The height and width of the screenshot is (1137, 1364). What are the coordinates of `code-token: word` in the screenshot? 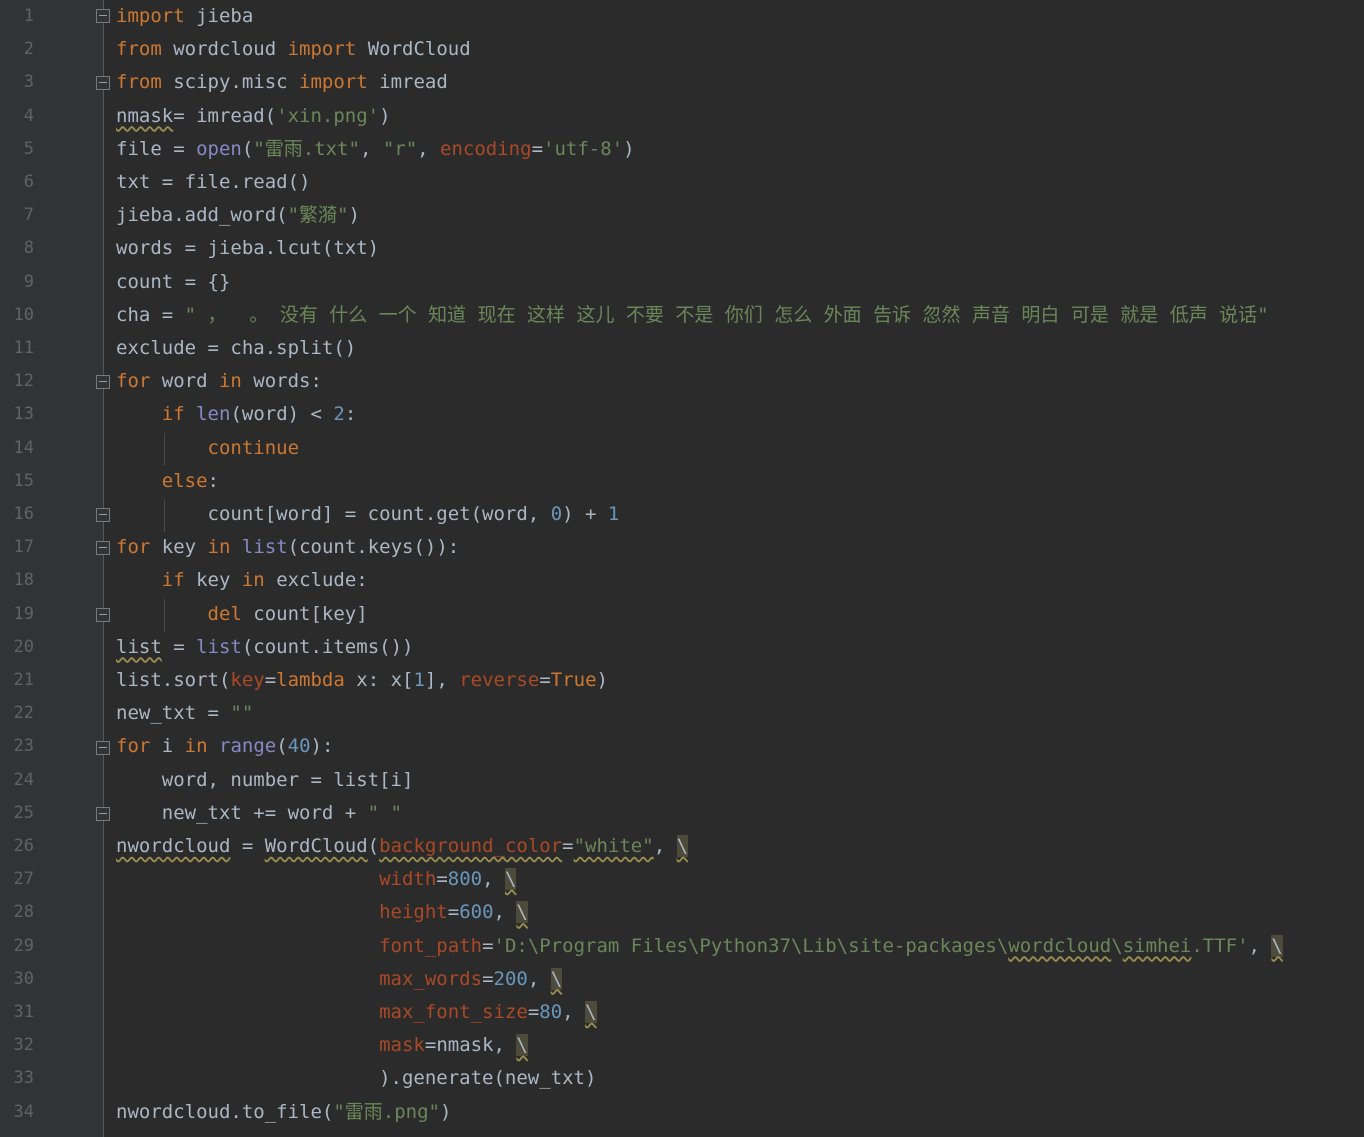 It's located at (184, 381).